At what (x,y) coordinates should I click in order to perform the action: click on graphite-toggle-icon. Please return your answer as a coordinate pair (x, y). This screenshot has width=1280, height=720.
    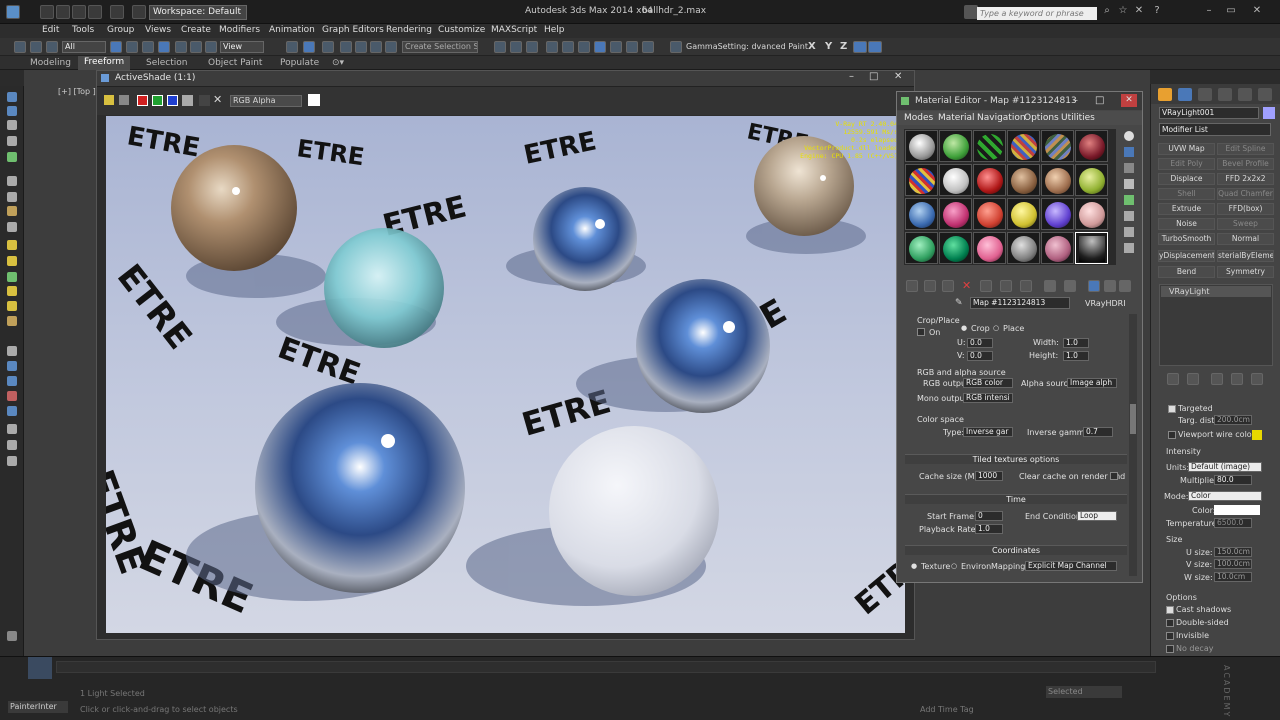
    Looking at the image, I should click on (552, 47).